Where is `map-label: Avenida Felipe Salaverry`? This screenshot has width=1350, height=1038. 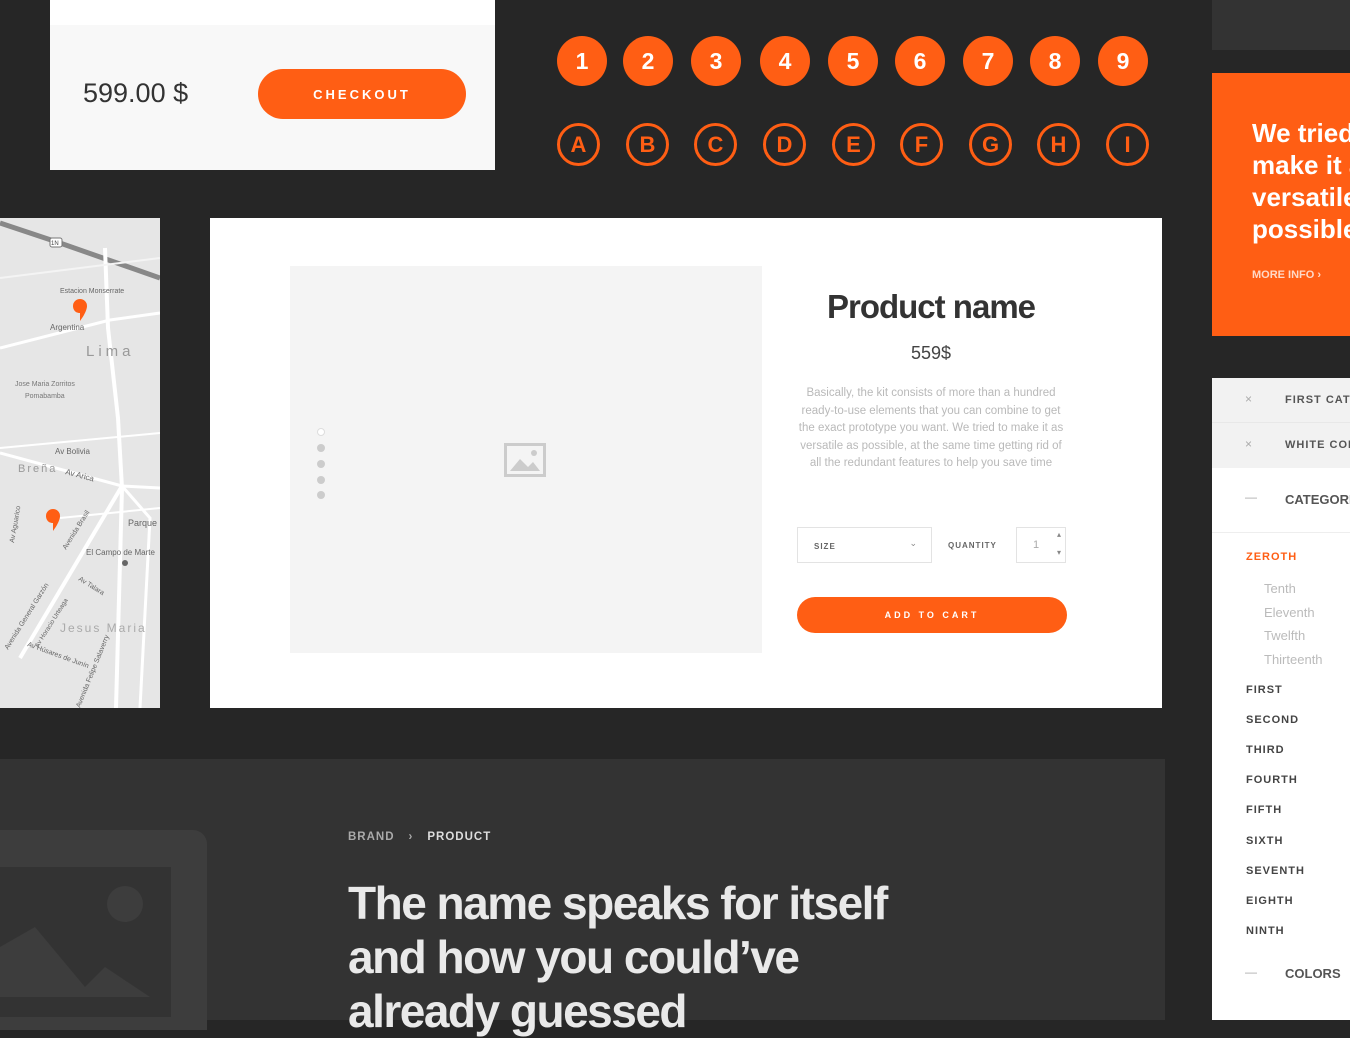 map-label: Avenida Felipe Salaverry is located at coordinates (93, 671).